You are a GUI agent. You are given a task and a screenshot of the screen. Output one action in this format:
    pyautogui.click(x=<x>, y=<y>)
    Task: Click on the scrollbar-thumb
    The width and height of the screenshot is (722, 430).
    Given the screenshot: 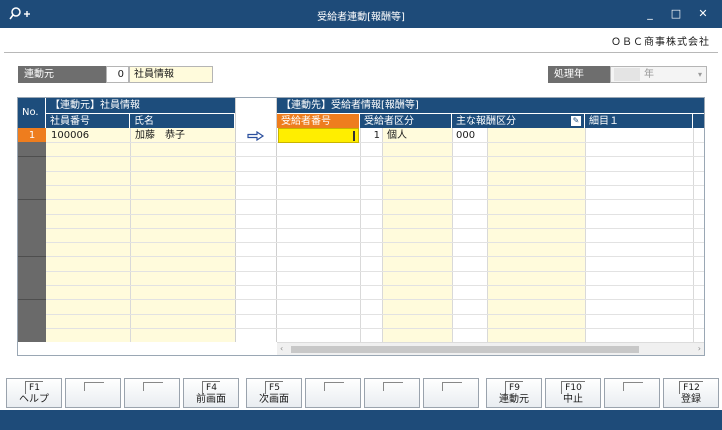 What is the action you would take?
    pyautogui.click(x=465, y=349)
    